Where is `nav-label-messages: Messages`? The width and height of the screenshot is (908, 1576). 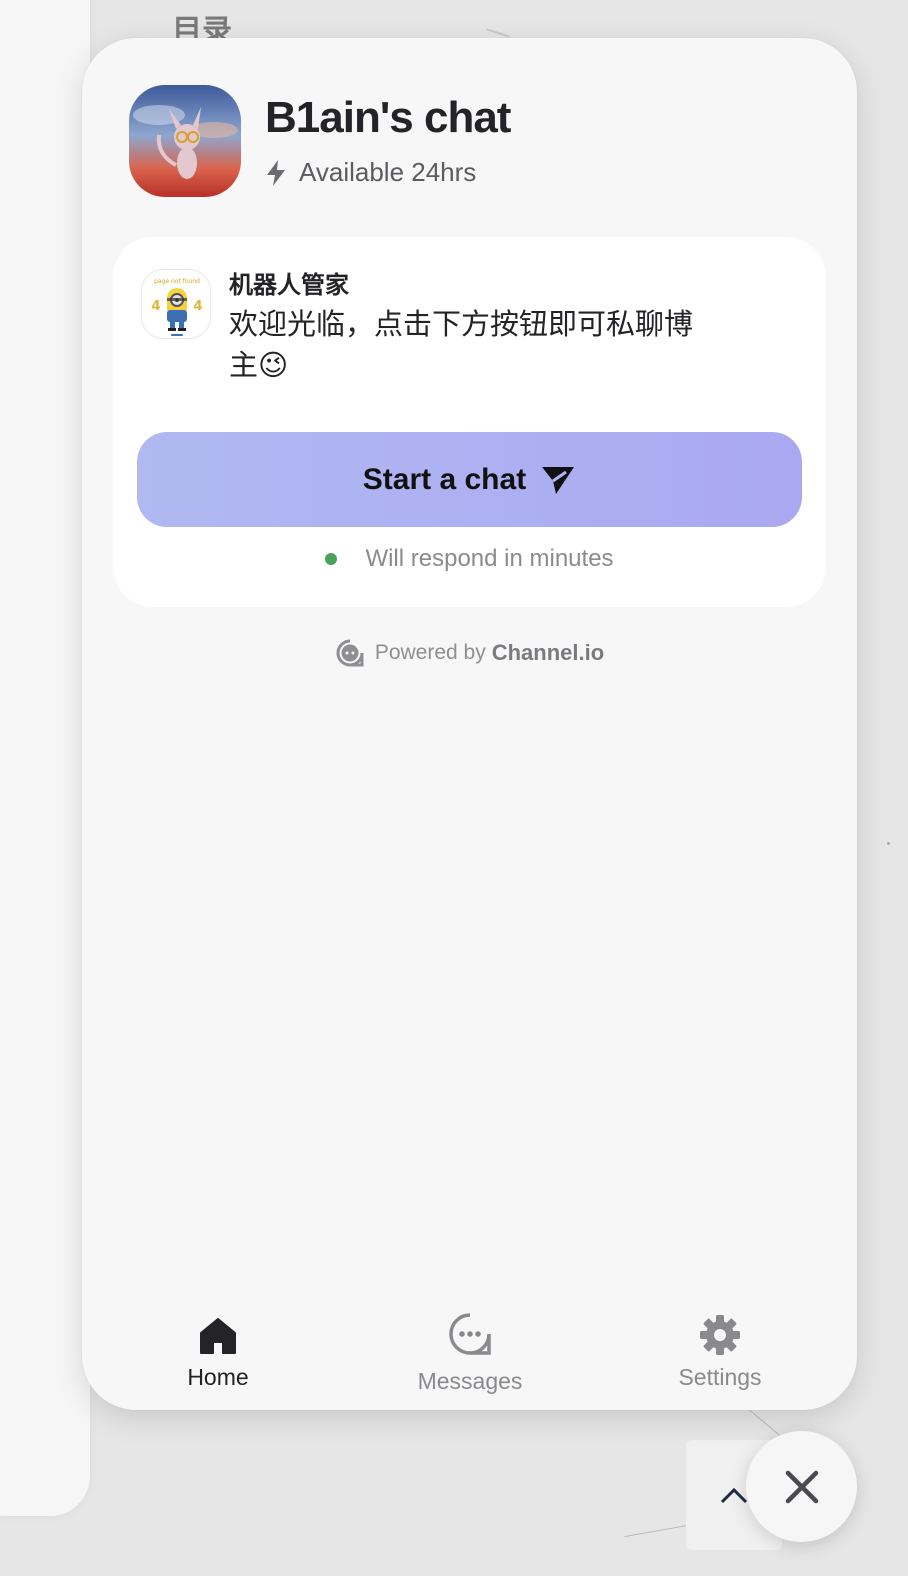 nav-label-messages: Messages is located at coordinates (470, 1381).